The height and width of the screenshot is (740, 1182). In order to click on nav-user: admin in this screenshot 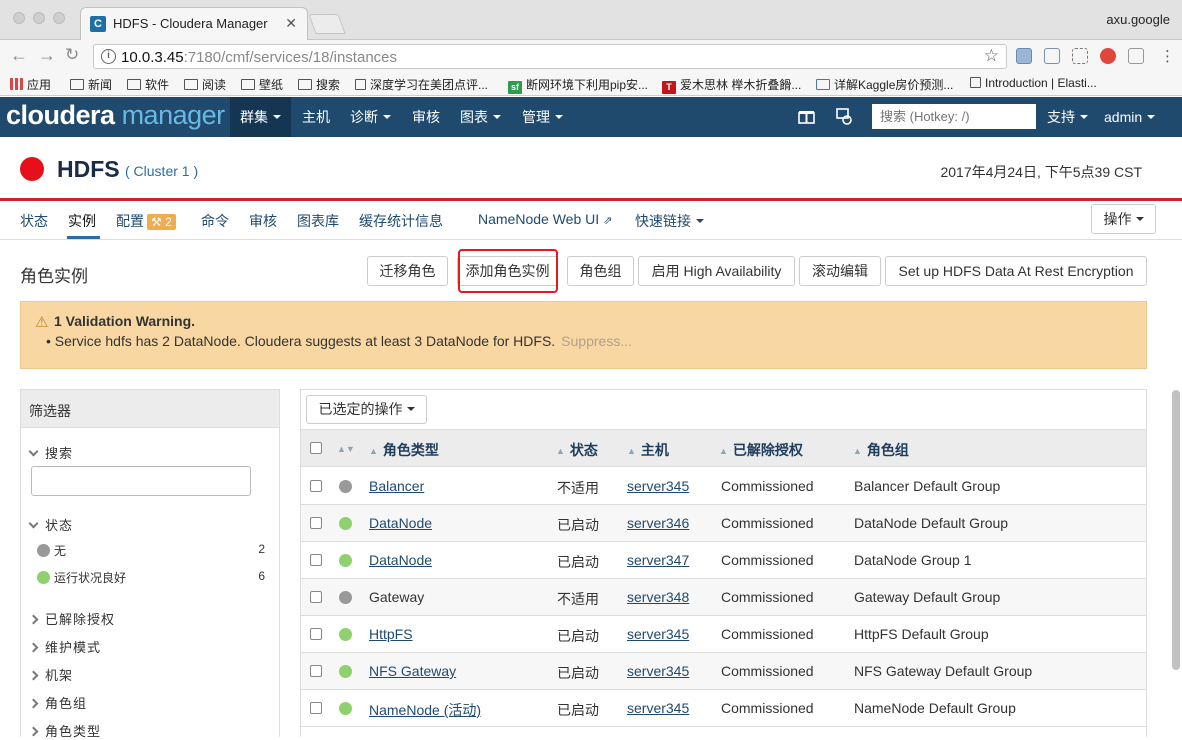, I will do `click(1129, 117)`.